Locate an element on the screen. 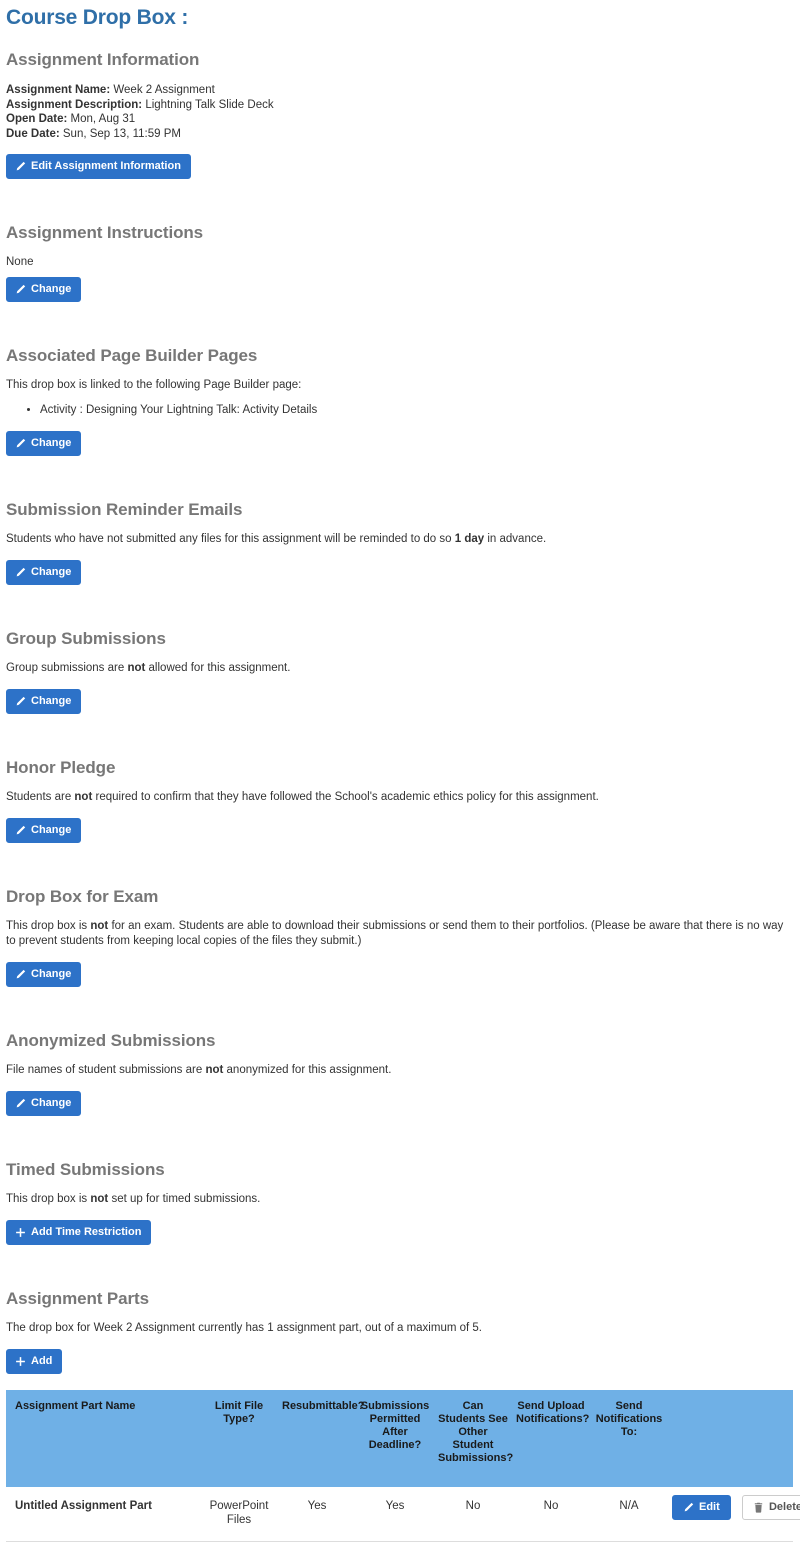 This screenshot has width=800, height=1542. change-assignment-instructions-button: Change is located at coordinates (44, 289).